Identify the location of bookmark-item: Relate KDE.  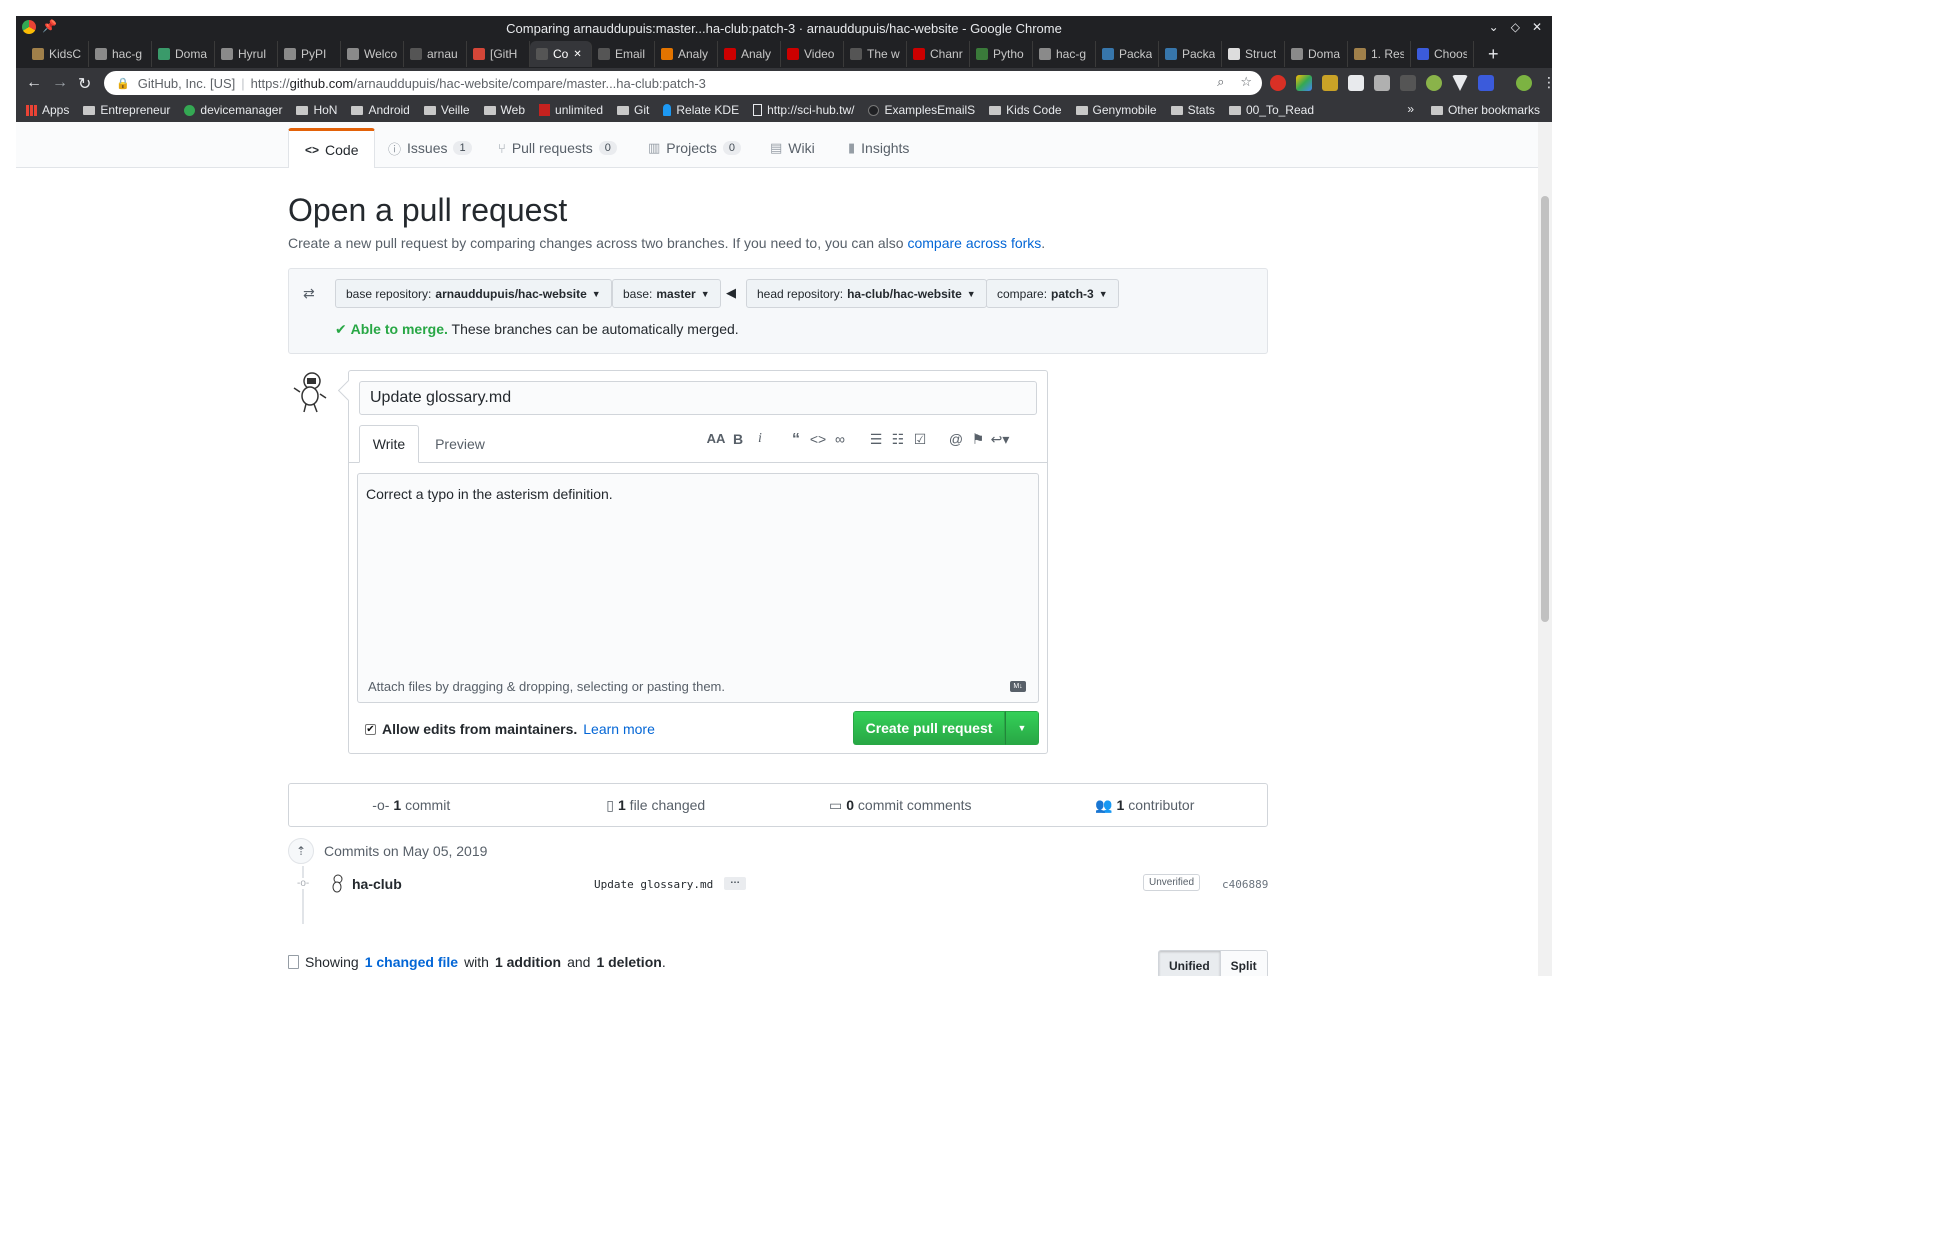
(701, 110).